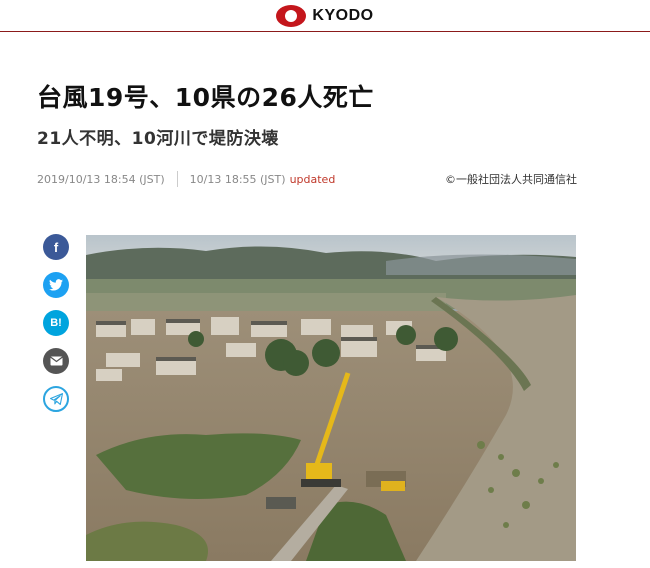 Image resolution: width=650 pixels, height=568 pixels. What do you see at coordinates (343, 15) in the screenshot?
I see `logo-text: KYODO` at bounding box center [343, 15].